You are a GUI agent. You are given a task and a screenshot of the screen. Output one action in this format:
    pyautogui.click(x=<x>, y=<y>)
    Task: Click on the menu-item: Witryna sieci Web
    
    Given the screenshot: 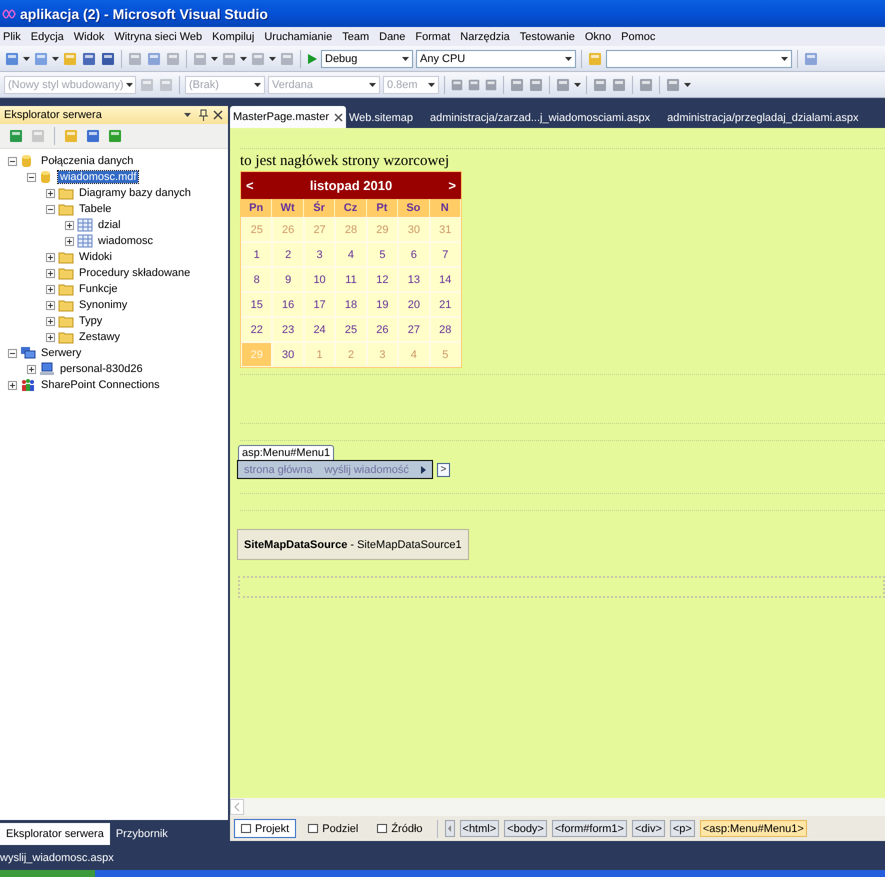 What is the action you would take?
    pyautogui.click(x=161, y=36)
    